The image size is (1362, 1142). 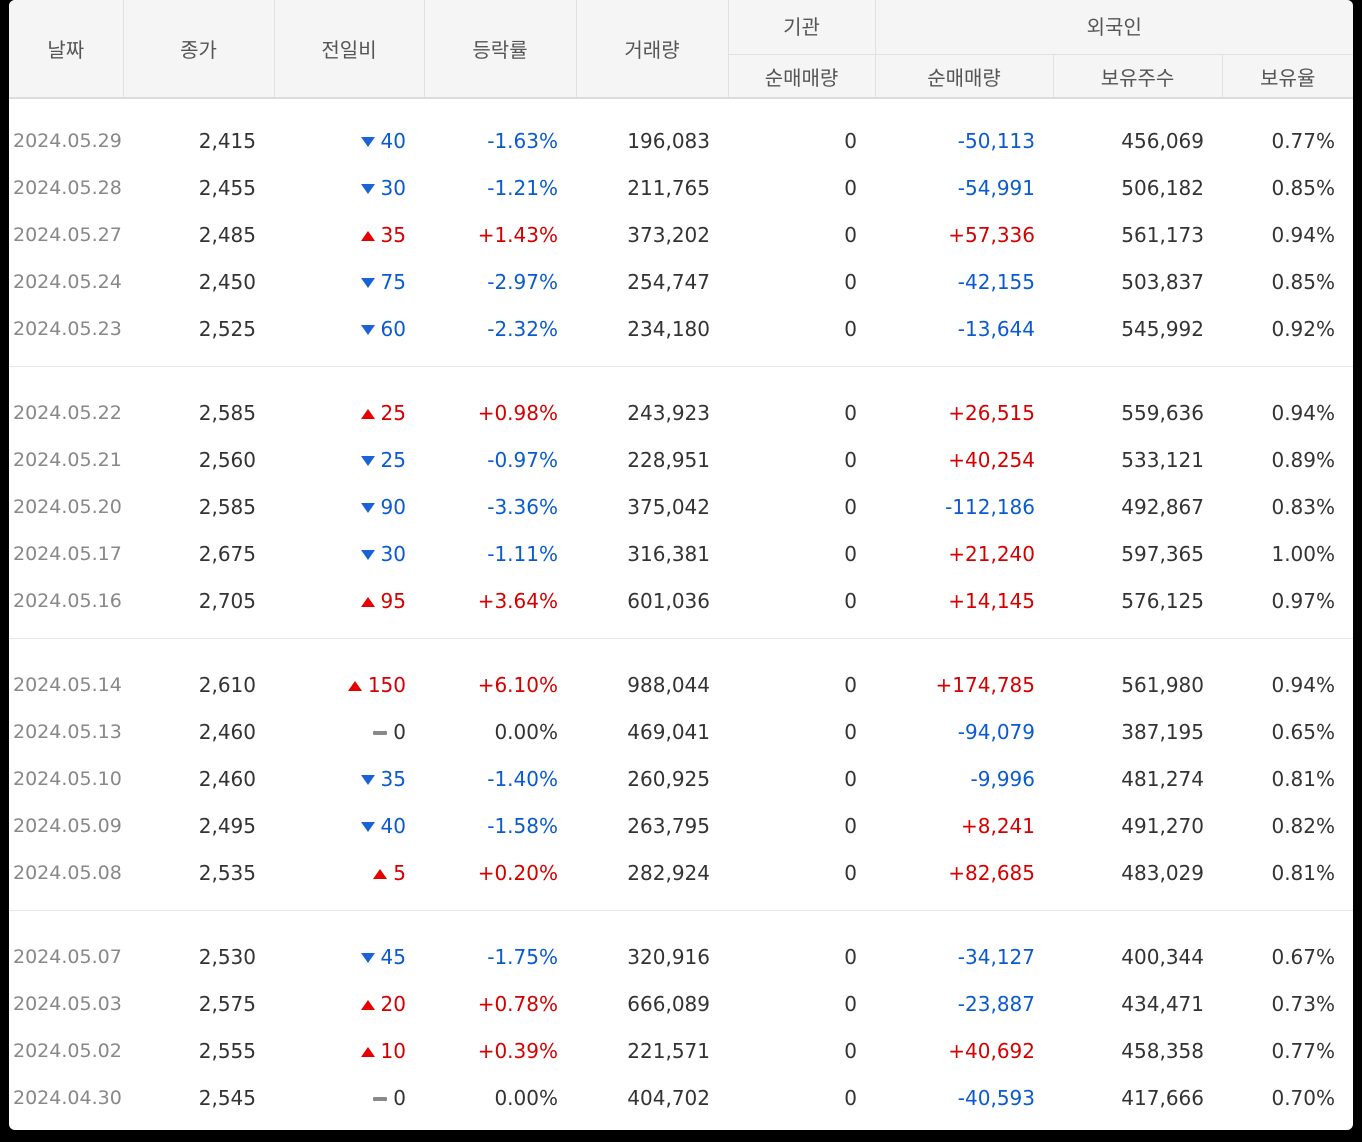 I want to click on volume-cell: 601,036, so click(x=668, y=600).